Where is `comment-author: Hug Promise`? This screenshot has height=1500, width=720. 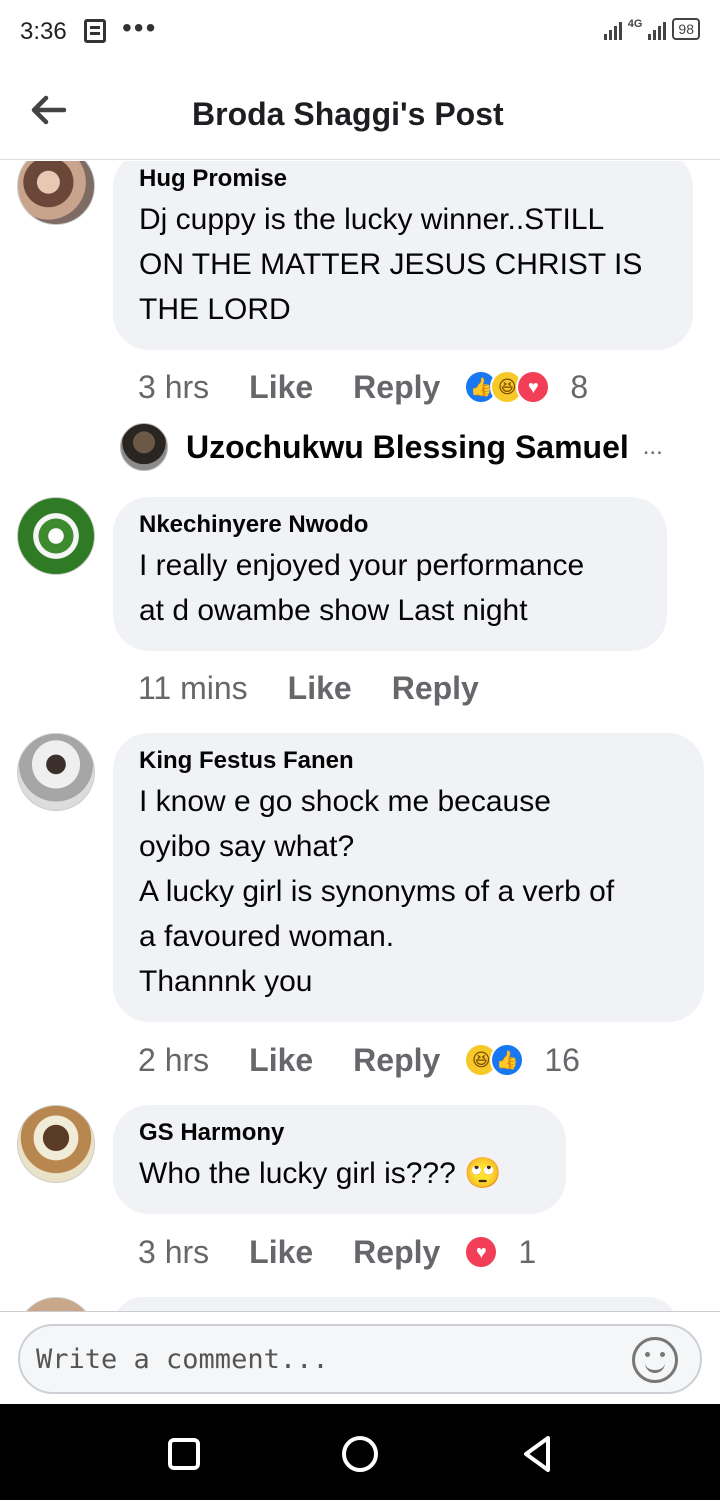 comment-author: Hug Promise is located at coordinates (403, 179).